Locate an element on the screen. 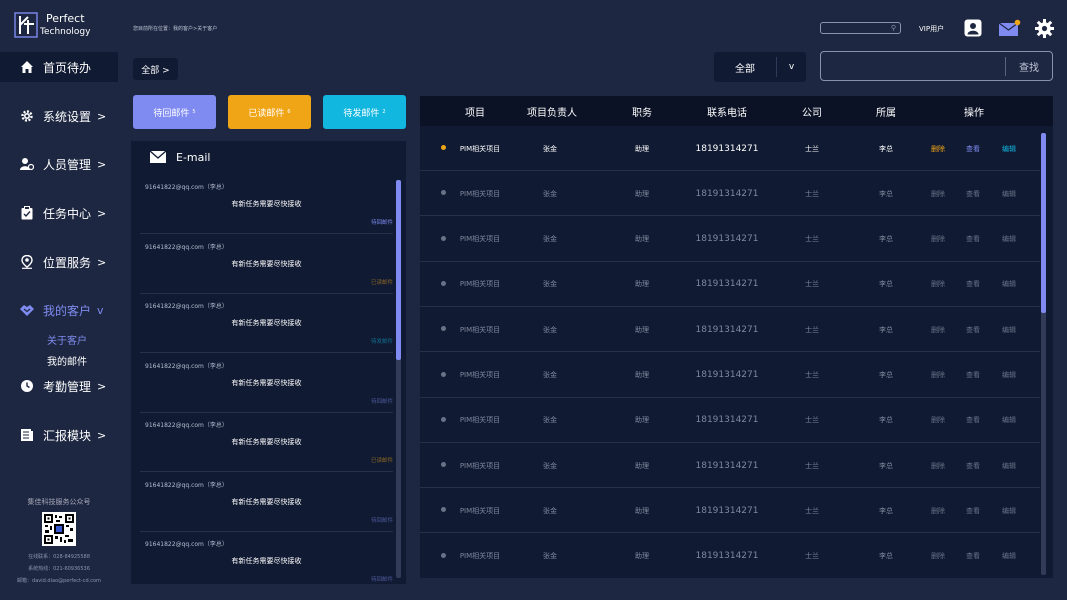 This screenshot has height=600, width=1067. table-scrollbar-thumb is located at coordinates (1043, 223).